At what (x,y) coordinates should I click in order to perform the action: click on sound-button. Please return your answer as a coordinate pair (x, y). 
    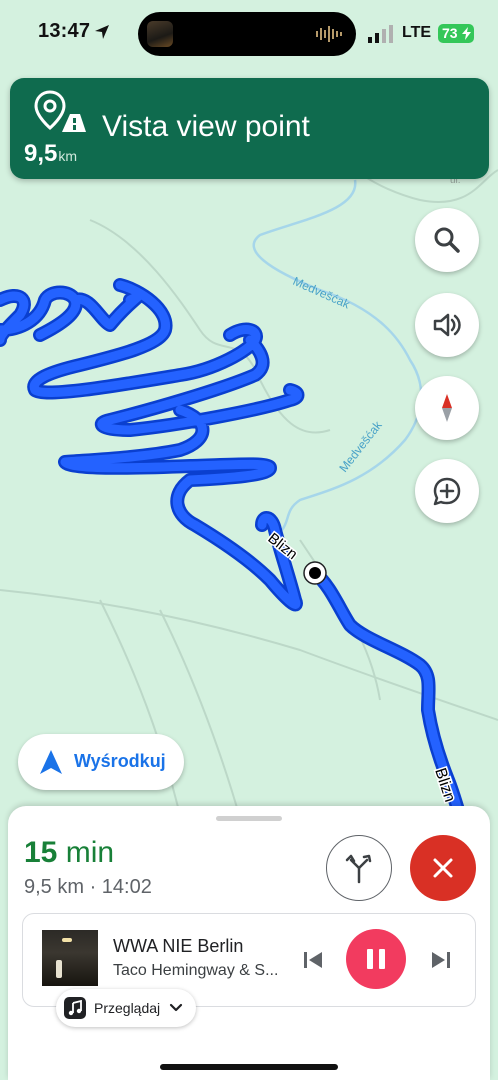
    Looking at the image, I should click on (447, 325).